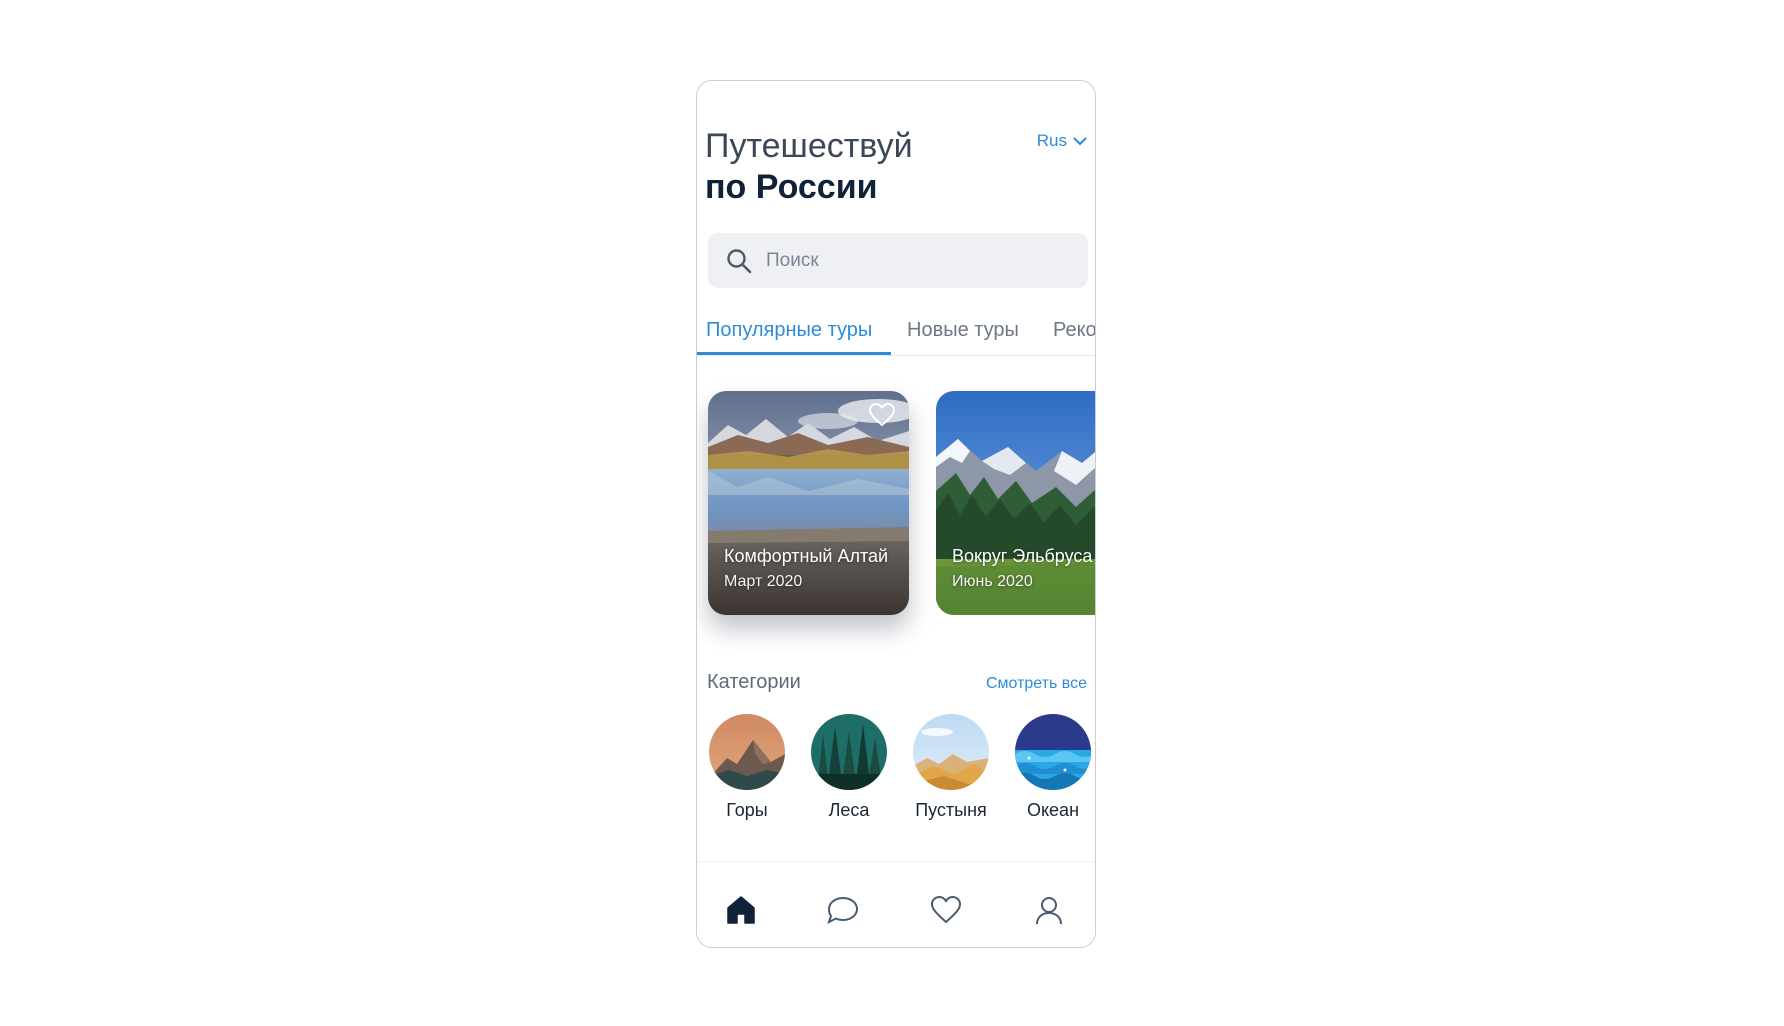 Image resolution: width=1784 pixels, height=1026 pixels. What do you see at coordinates (794, 353) in the screenshot?
I see `active-tab-indicator` at bounding box center [794, 353].